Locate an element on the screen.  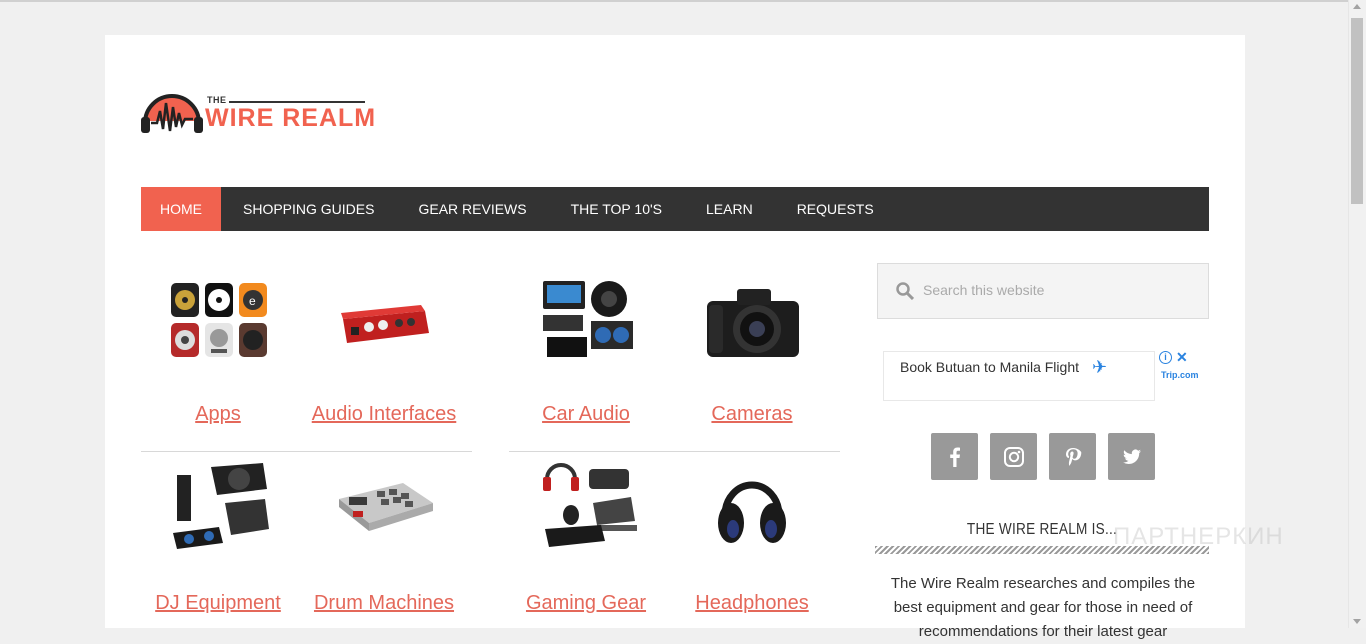
apps-image: e is located at coordinates (218, 321).